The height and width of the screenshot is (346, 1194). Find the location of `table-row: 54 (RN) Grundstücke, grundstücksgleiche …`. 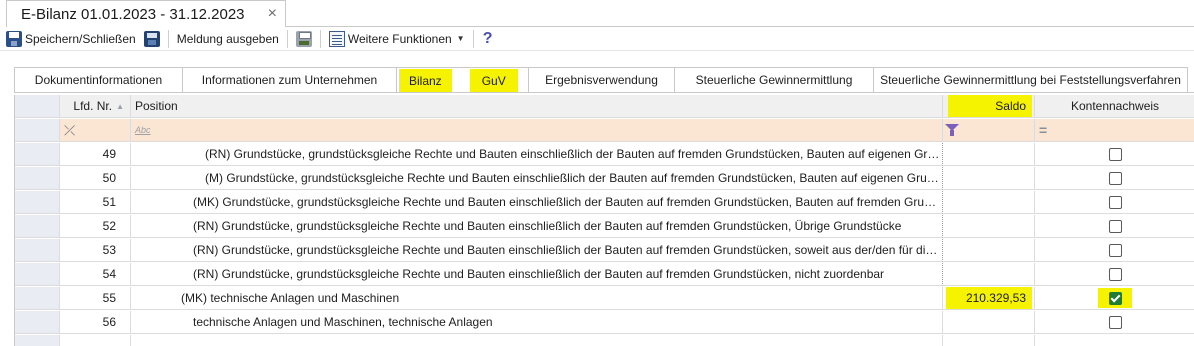

table-row: 54 (RN) Grundstücke, grundstücksgleiche … is located at coordinates (604, 274).